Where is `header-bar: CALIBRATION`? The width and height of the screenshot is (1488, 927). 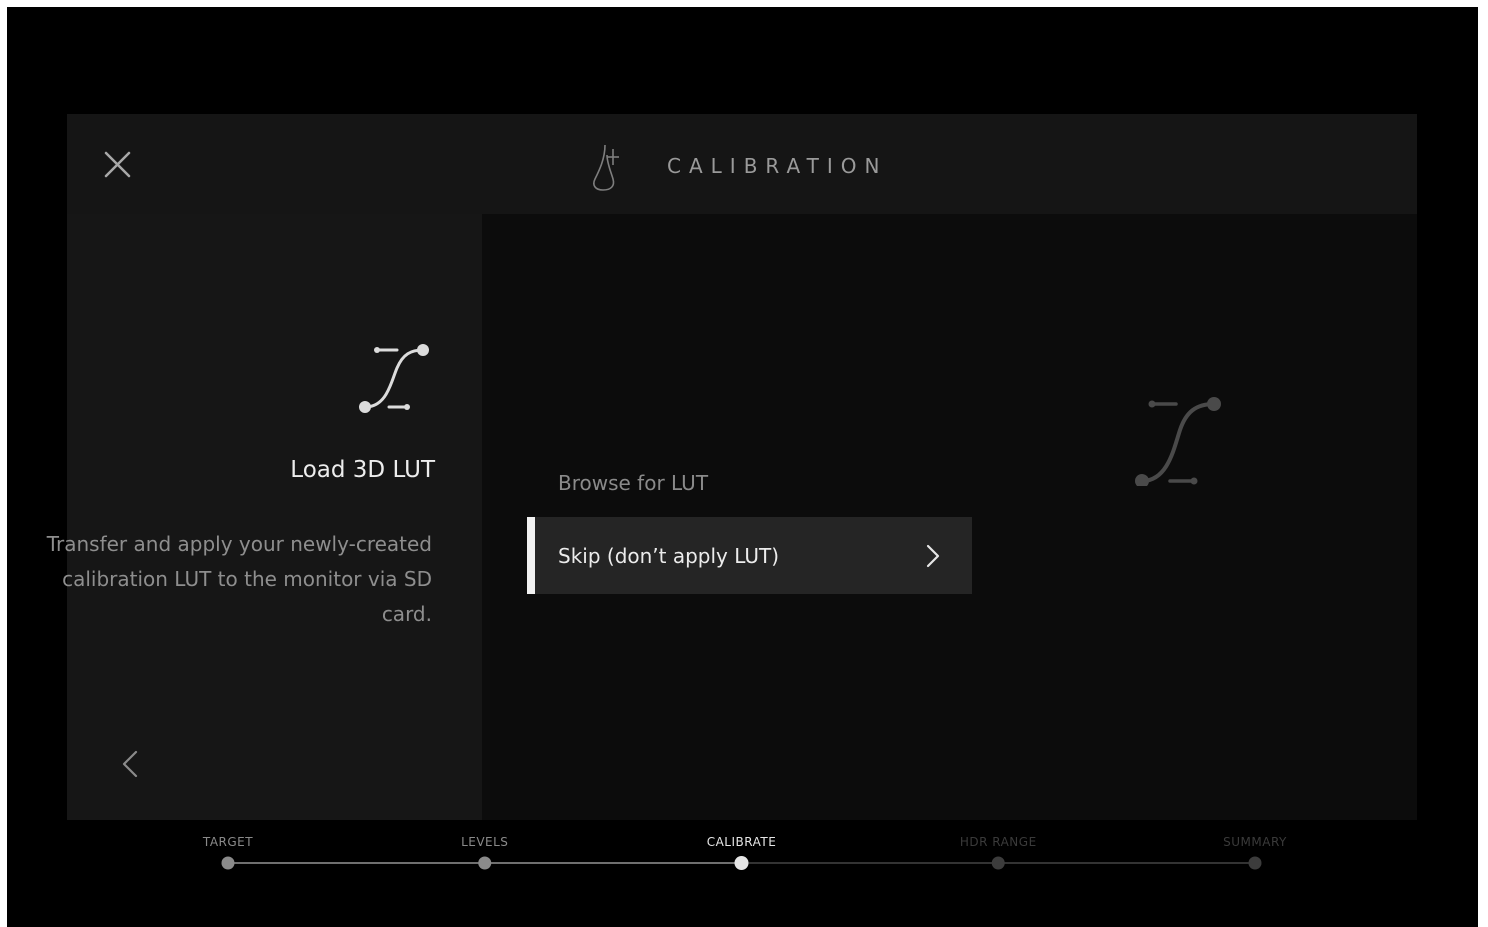
header-bar: CALIBRATION is located at coordinates (742, 164).